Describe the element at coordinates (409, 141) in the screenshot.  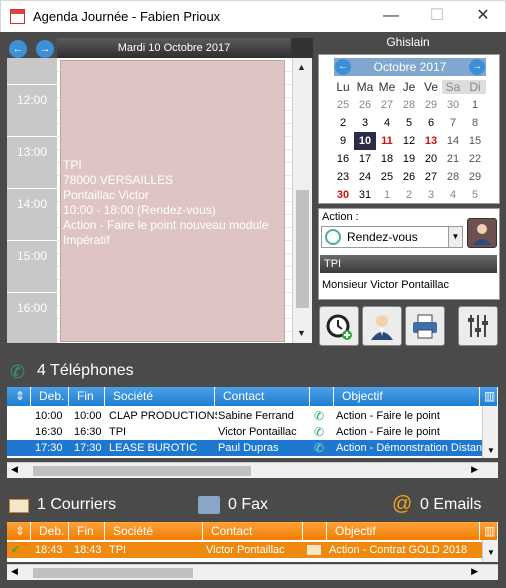
I see `calendar-day: 12` at that location.